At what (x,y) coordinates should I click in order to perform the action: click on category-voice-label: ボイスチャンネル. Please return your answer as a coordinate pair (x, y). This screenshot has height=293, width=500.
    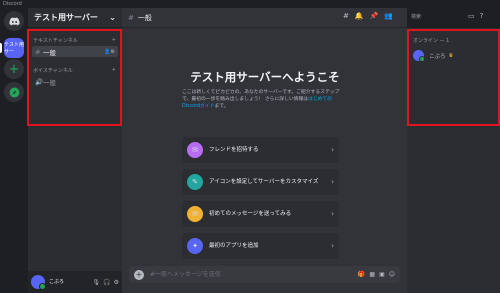
    Looking at the image, I should click on (53, 70).